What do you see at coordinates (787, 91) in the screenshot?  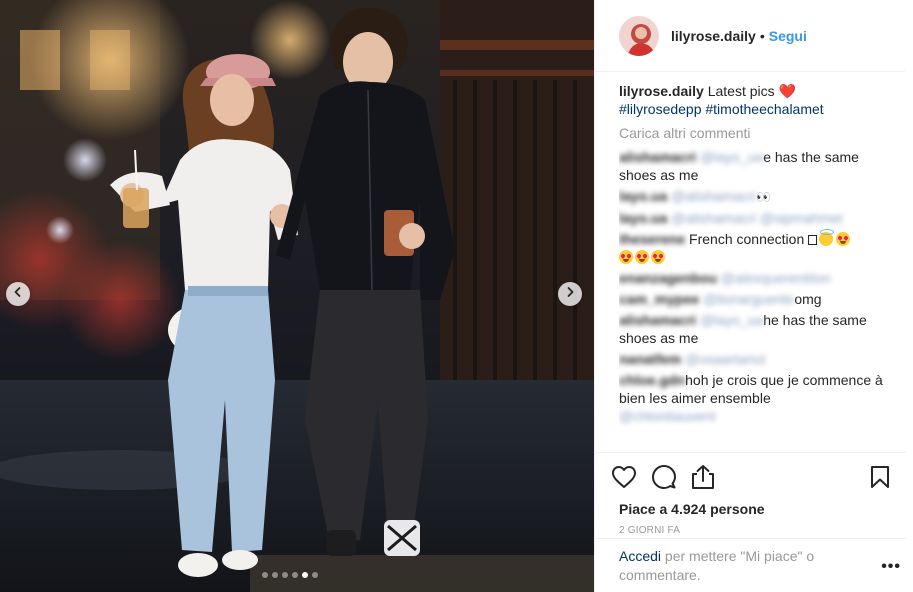 I see `heart-emoji: ❤️` at bounding box center [787, 91].